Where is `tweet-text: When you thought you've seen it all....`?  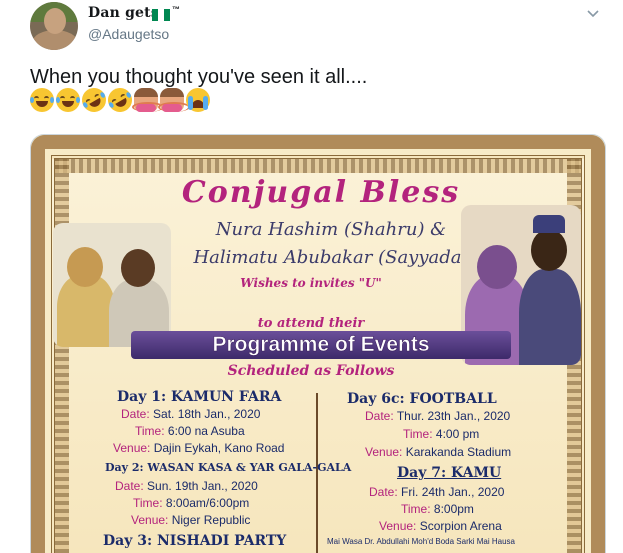 tweet-text: When you thought you've seen it all.... is located at coordinates (199, 77).